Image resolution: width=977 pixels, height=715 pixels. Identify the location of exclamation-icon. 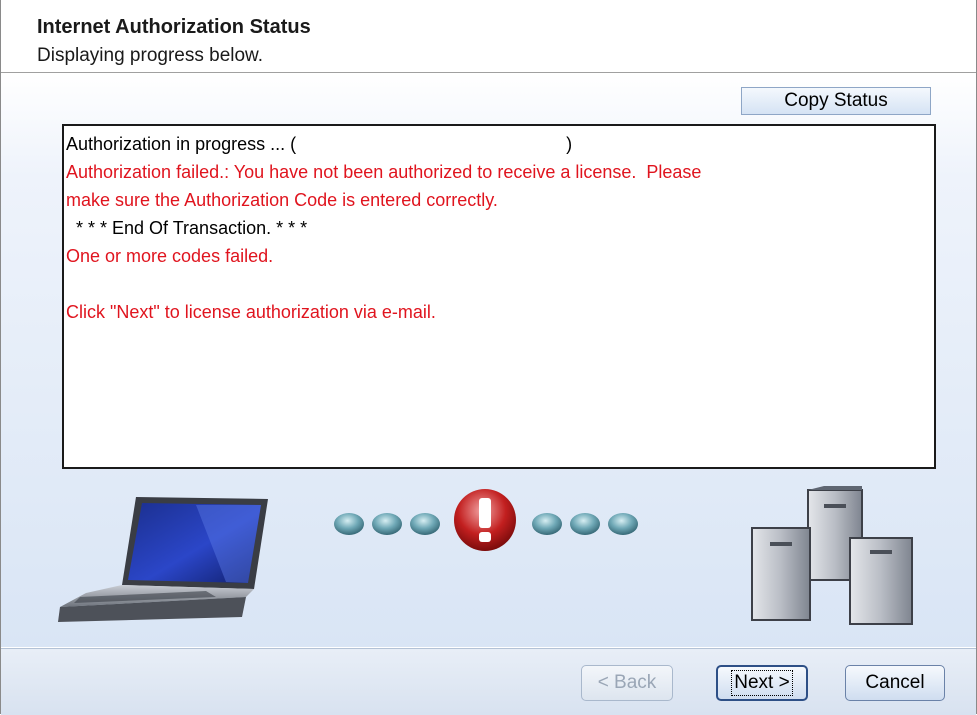
(485, 520).